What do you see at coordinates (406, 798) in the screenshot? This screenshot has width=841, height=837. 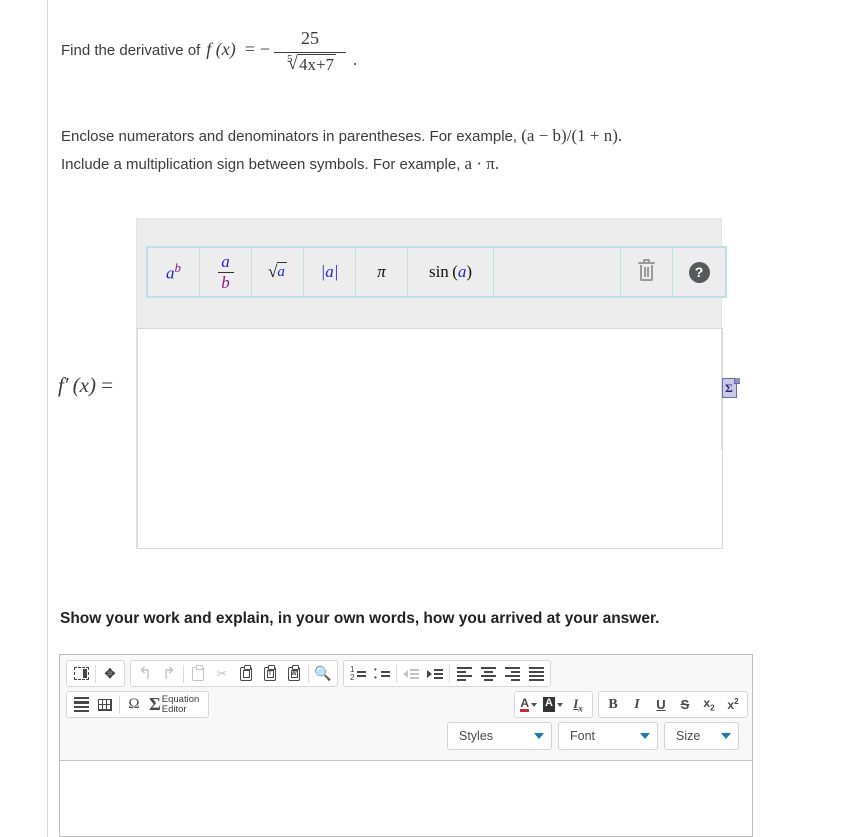 I see `editor-body` at bounding box center [406, 798].